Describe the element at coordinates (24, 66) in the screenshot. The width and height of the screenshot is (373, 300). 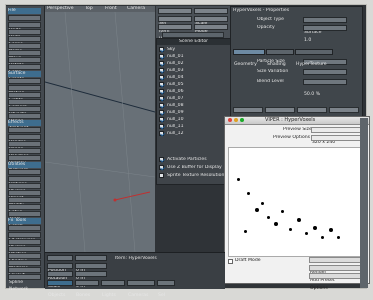
I see `toolbar-button: Scale` at that location.